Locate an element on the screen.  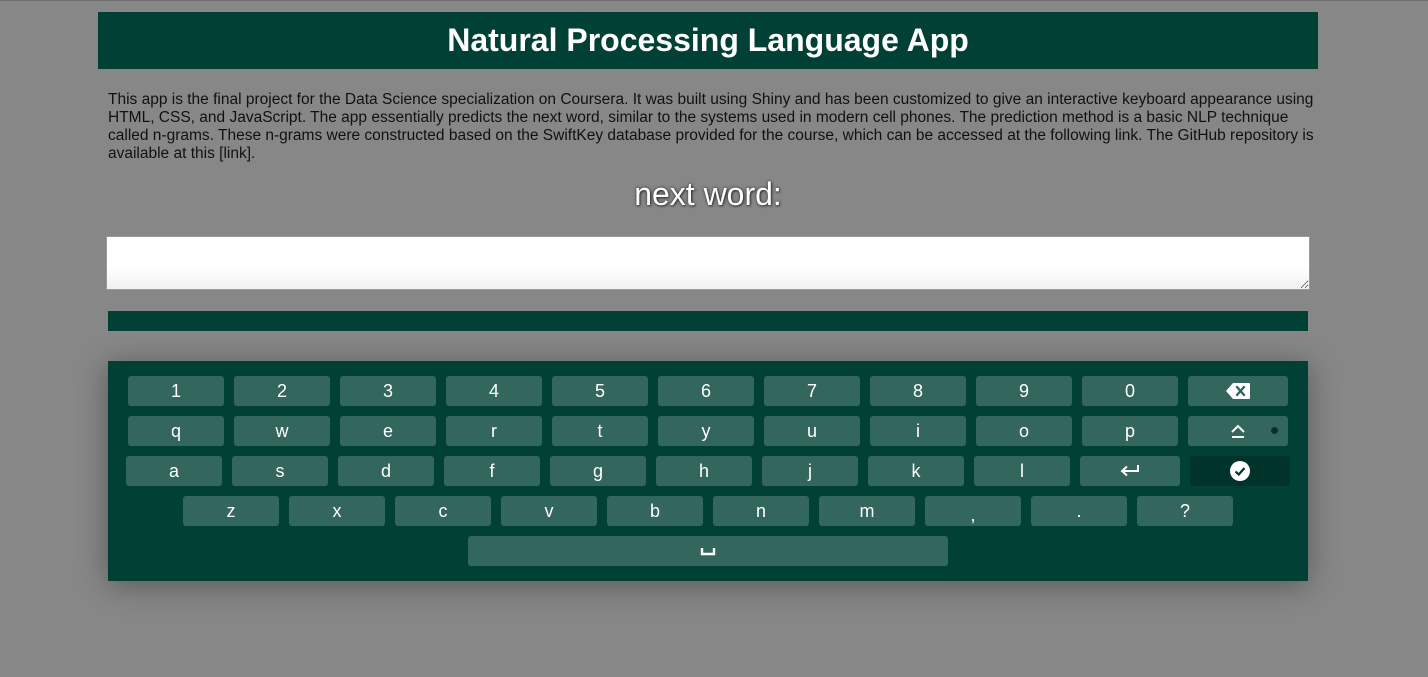
key-h: h is located at coordinates (704, 471).